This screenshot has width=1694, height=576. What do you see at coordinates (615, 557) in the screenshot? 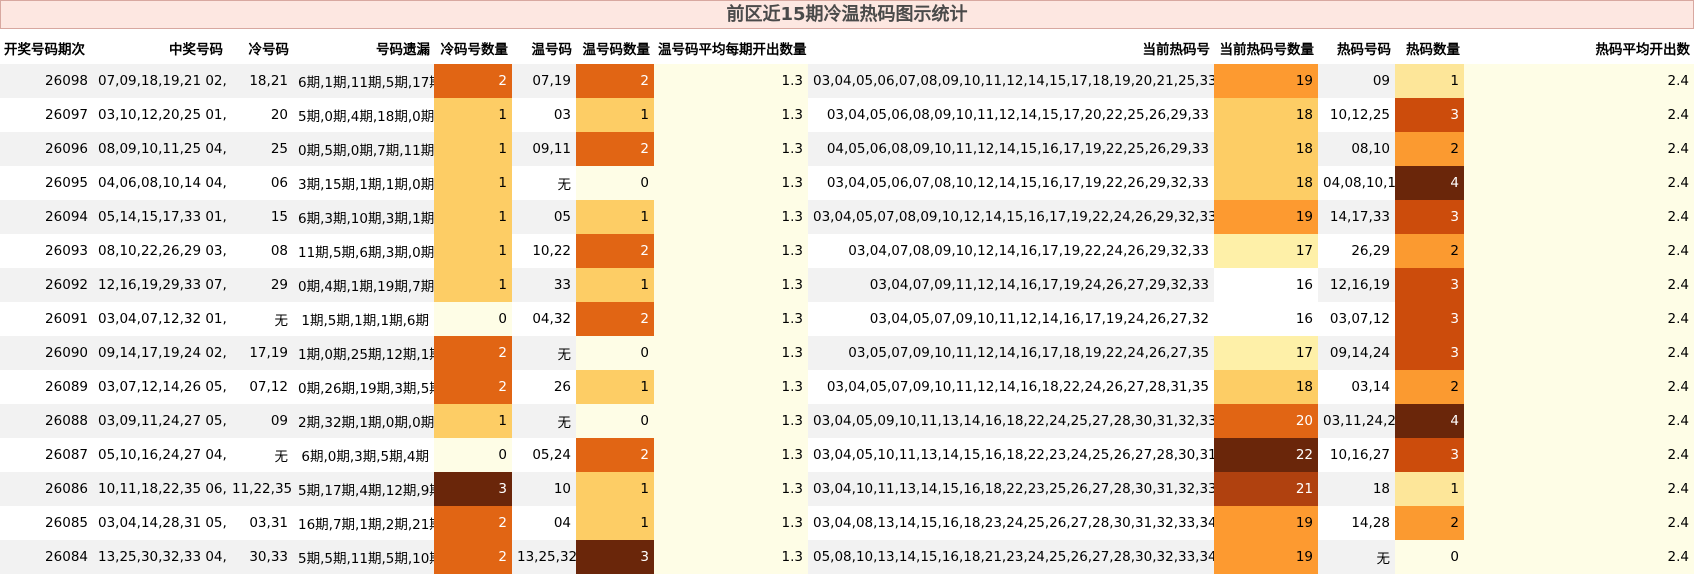
I see `cell-warm-count: 3` at bounding box center [615, 557].